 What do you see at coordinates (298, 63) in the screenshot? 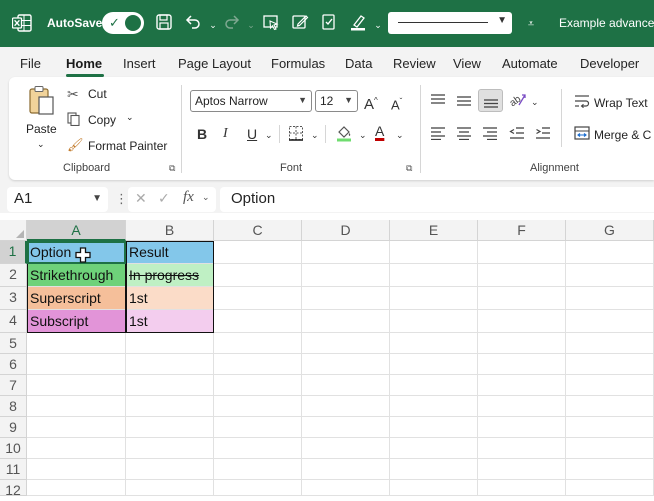
I see `tab-formulas: Formulas` at bounding box center [298, 63].